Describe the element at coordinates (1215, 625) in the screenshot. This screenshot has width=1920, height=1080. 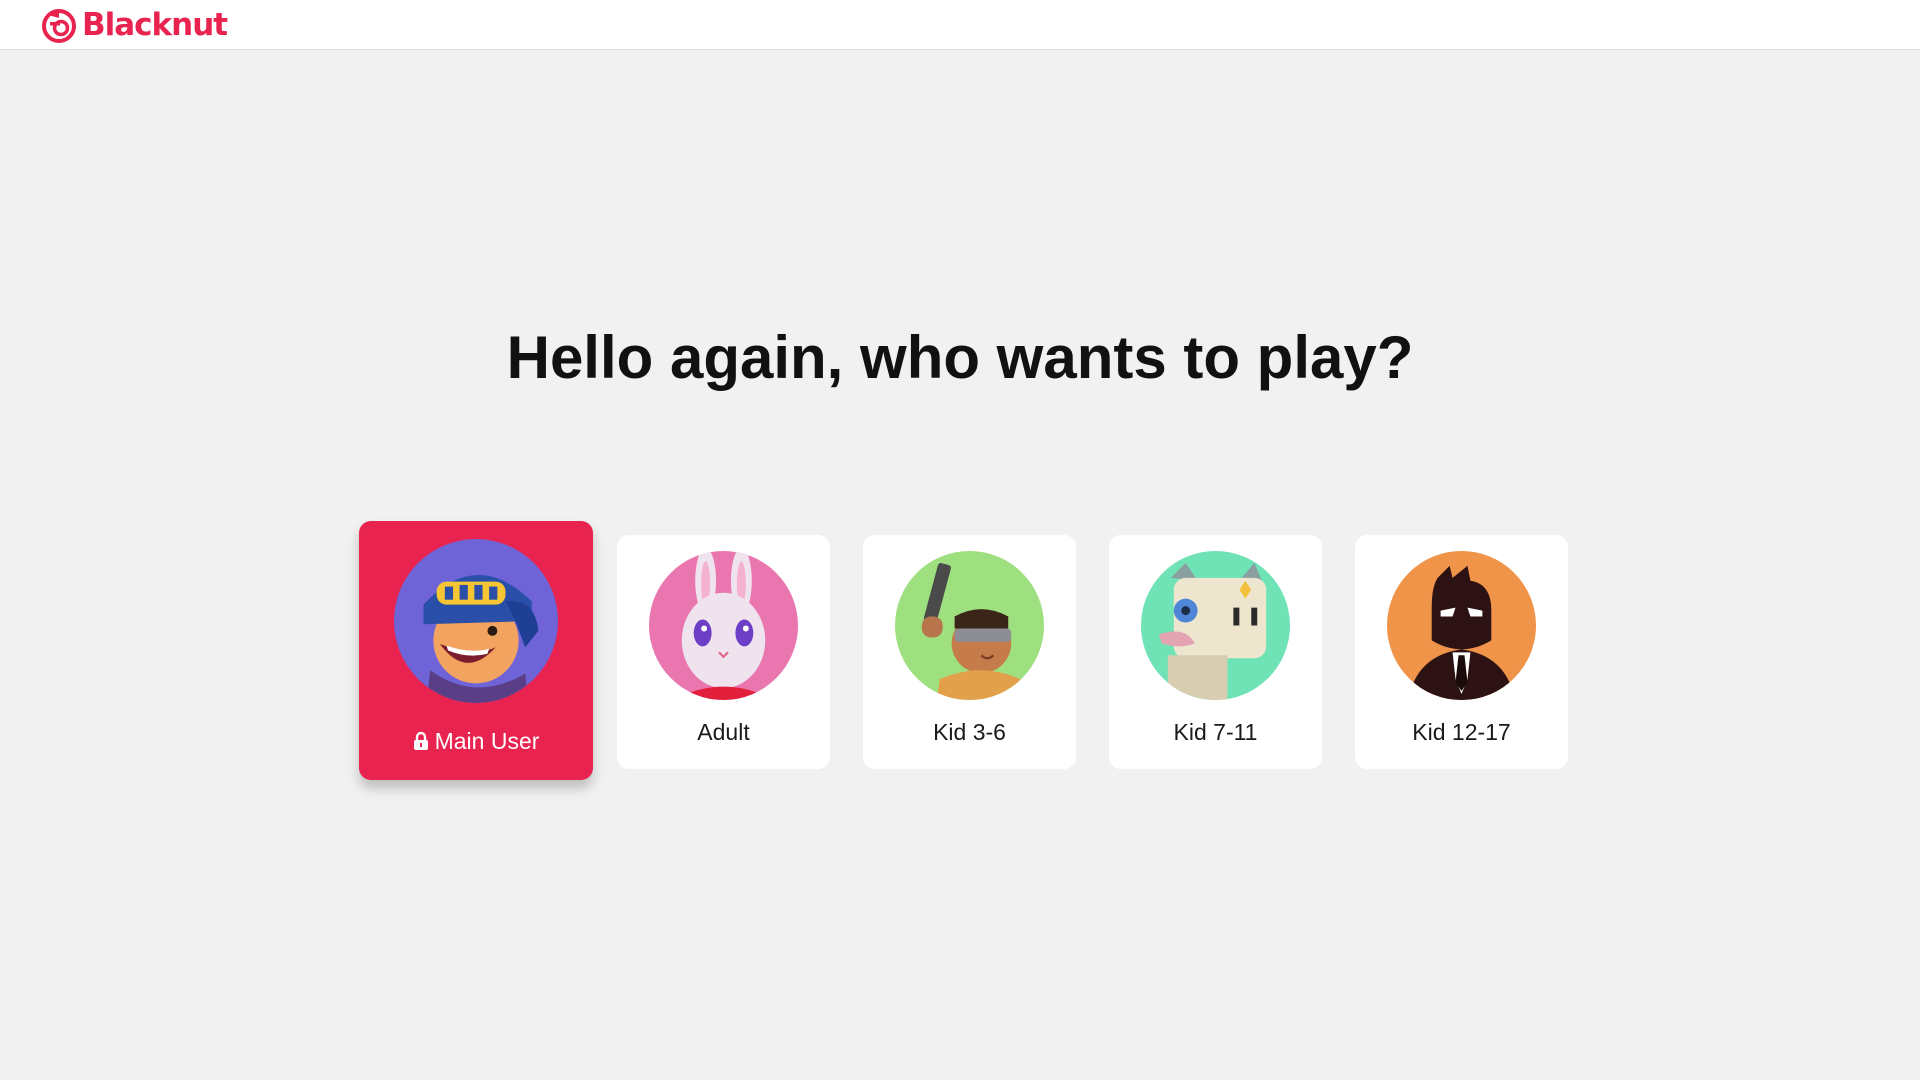
I see `robot-cat-avatar` at that location.